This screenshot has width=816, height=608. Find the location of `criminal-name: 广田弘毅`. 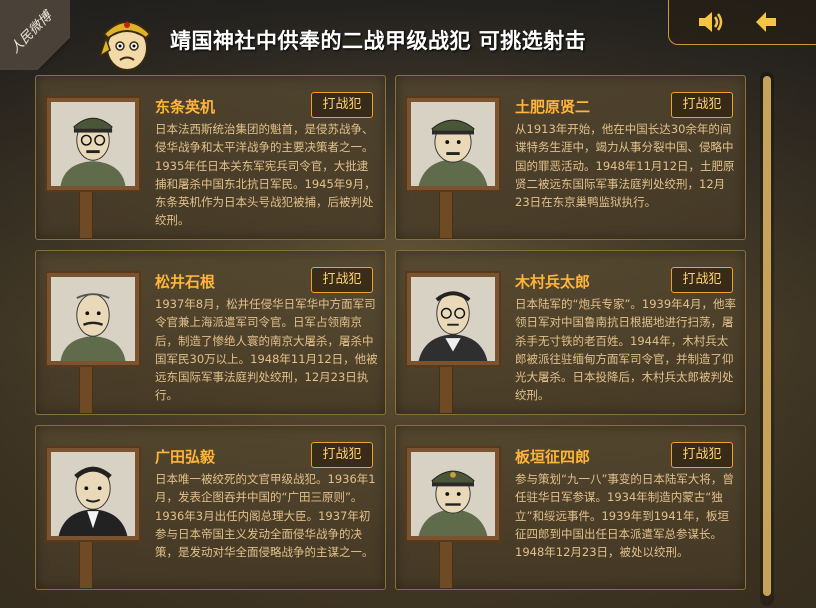

criminal-name: 广田弘毅 is located at coordinates (185, 457).